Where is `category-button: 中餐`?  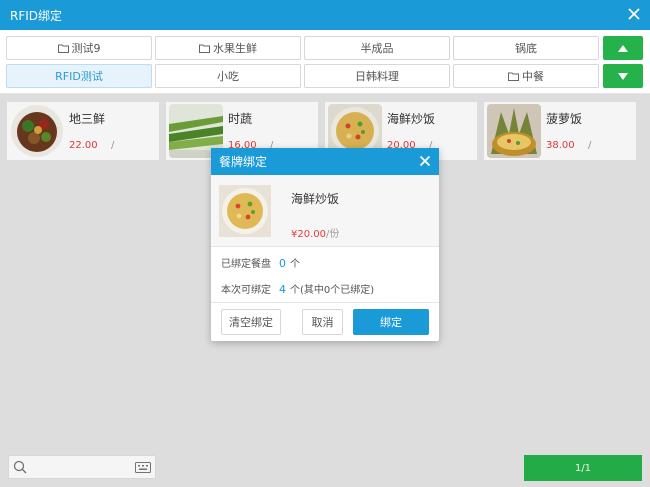
category-button: 中餐 is located at coordinates (526, 76).